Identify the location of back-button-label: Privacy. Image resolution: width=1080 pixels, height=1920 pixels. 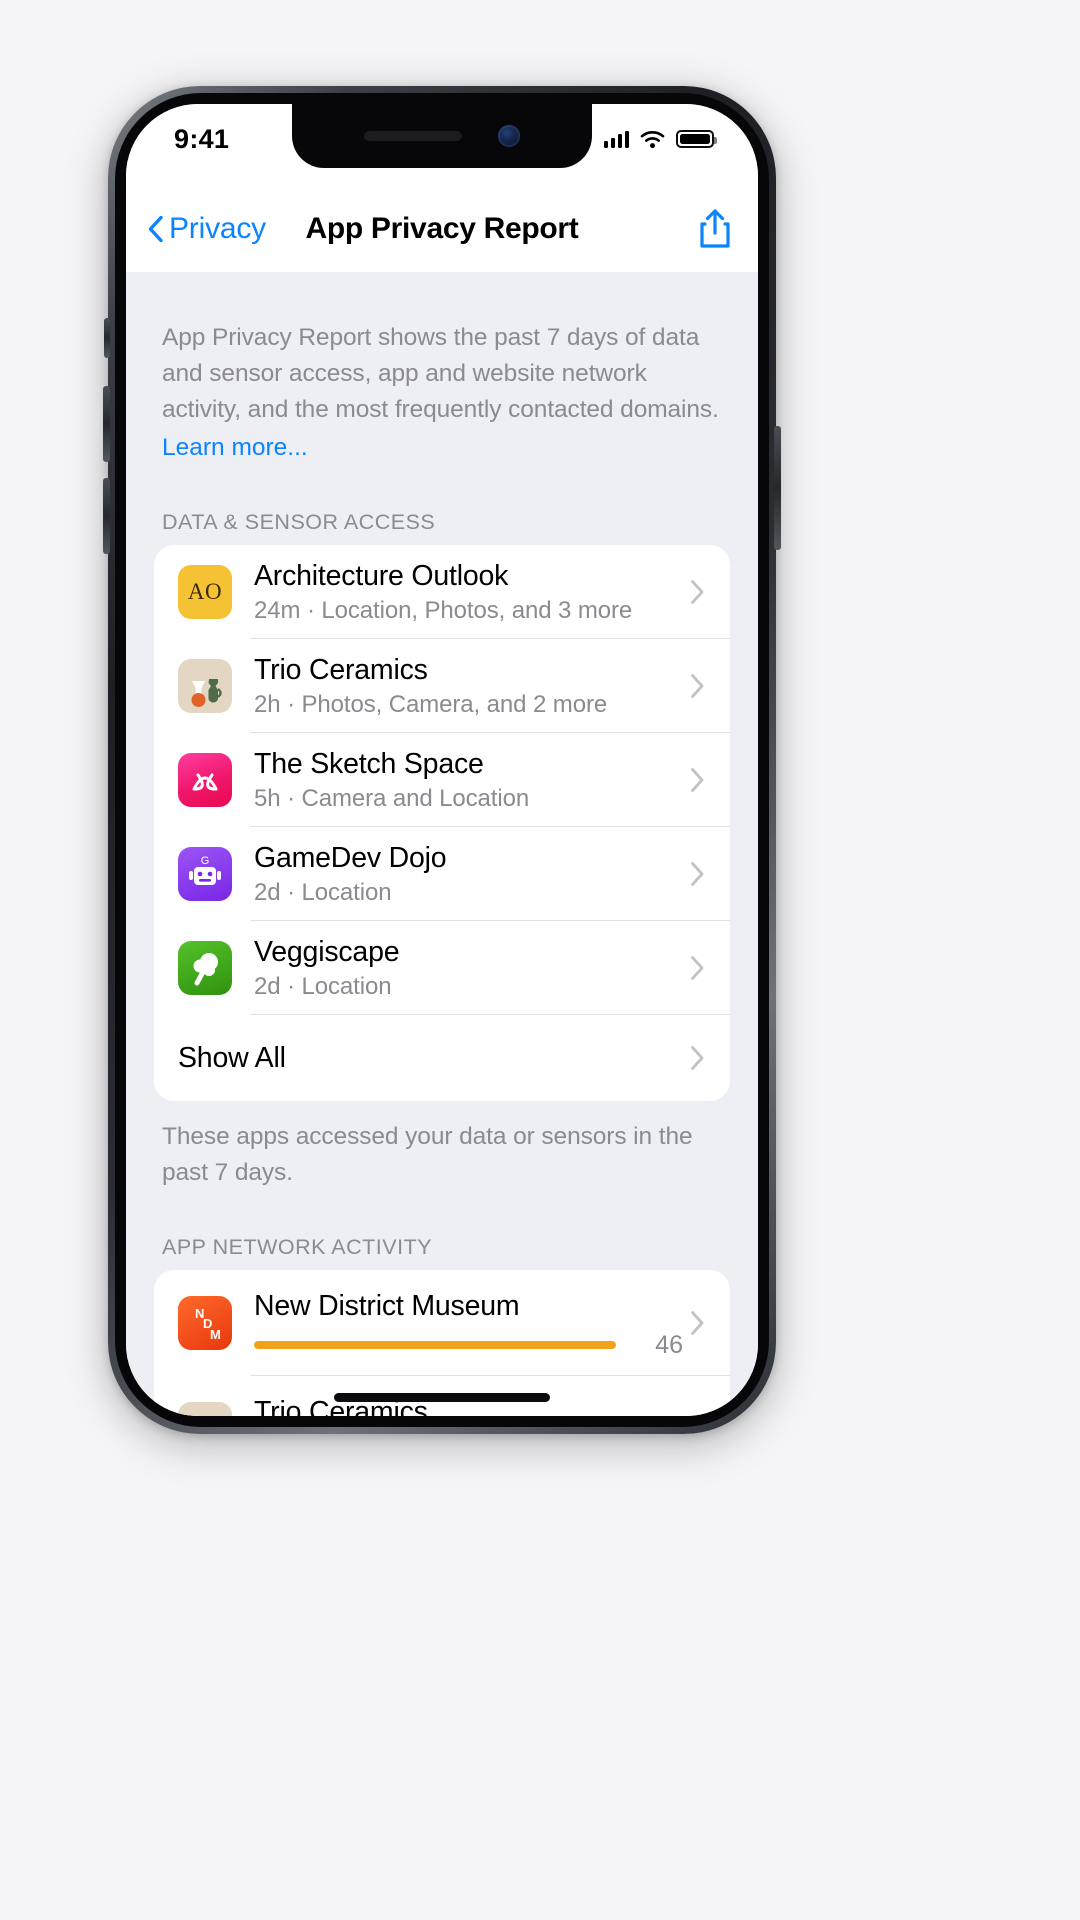
(217, 228).